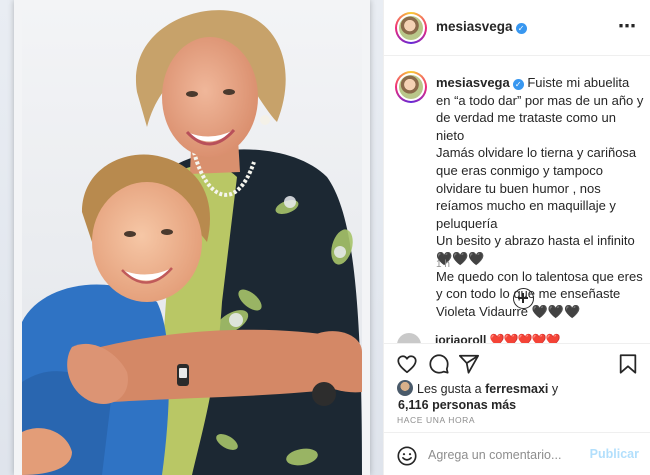  What do you see at coordinates (508, 311) in the screenshot?
I see `caption-paragraph-6: Violeta Vidaurre 🖤🖤🖤` at bounding box center [508, 311].